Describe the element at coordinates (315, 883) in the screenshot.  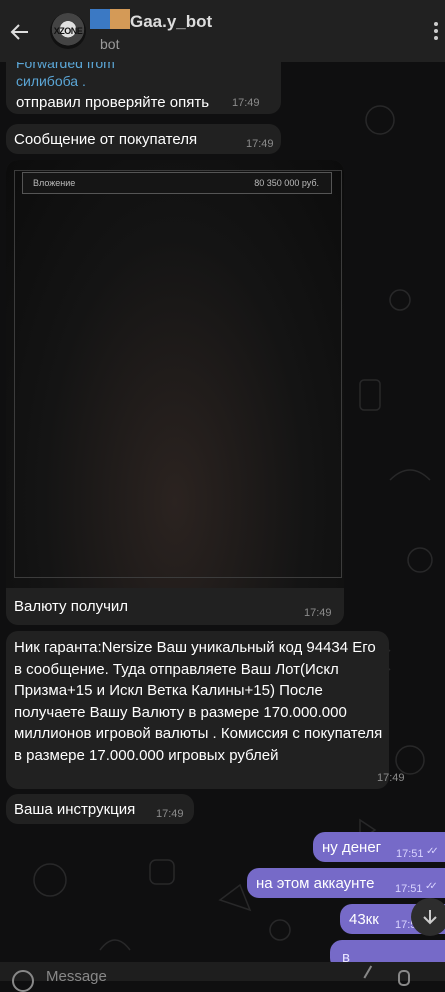
I see `message-text: на этом аккаунте` at that location.